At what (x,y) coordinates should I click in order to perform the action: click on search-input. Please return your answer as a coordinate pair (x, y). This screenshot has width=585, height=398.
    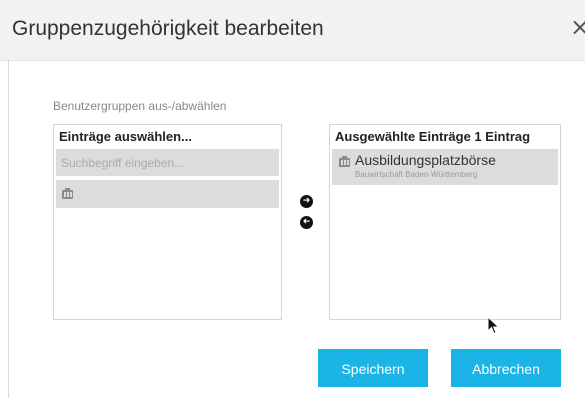
    Looking at the image, I should click on (167, 162).